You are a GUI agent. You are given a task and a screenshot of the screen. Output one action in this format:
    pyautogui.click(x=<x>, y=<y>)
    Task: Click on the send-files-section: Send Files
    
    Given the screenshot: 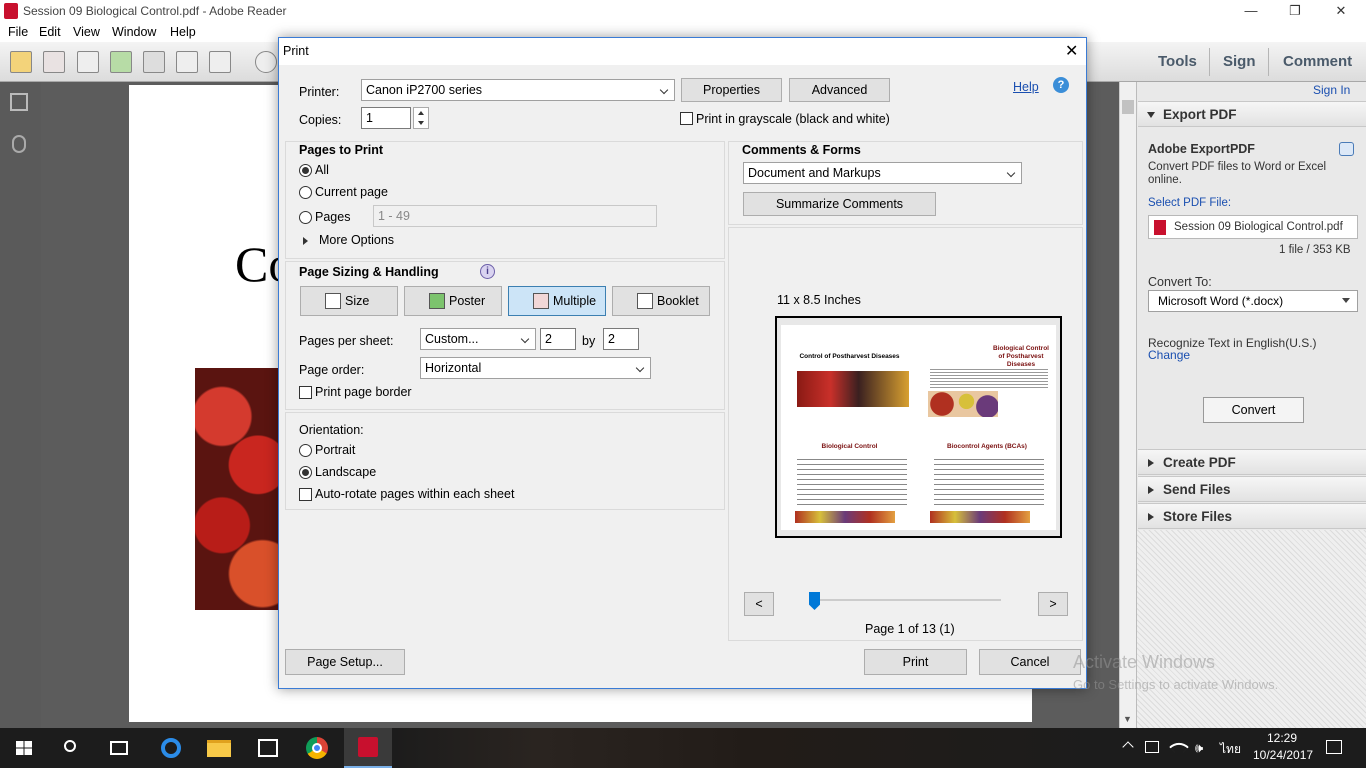 What is the action you would take?
    pyautogui.click(x=1252, y=489)
    